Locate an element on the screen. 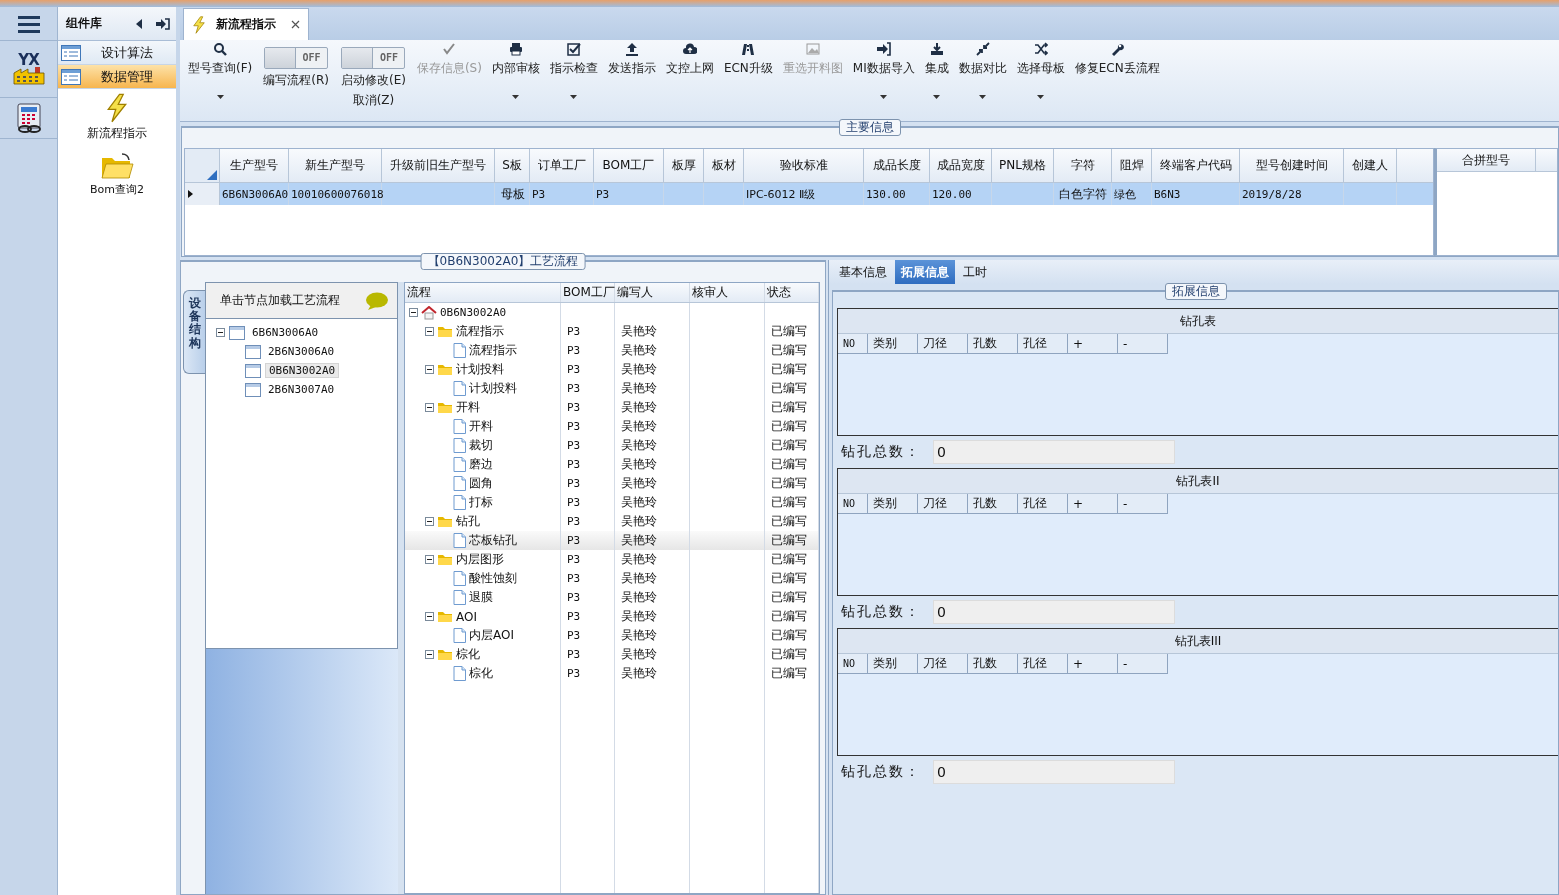 This screenshot has width=1559, height=895. component-item: 设计算法 is located at coordinates (117, 53).